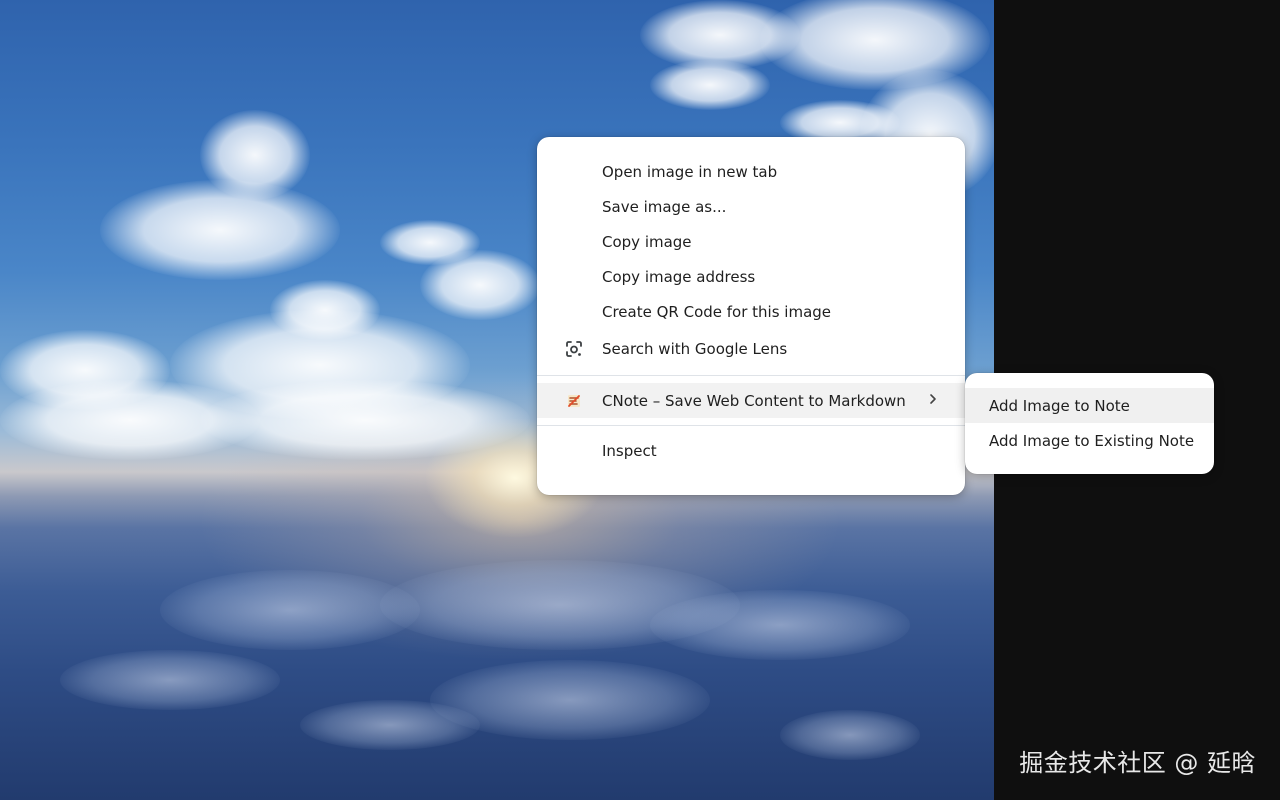 This screenshot has width=1280, height=800. What do you see at coordinates (695, 348) in the screenshot?
I see `menu-item-label: Search with Google Lens` at bounding box center [695, 348].